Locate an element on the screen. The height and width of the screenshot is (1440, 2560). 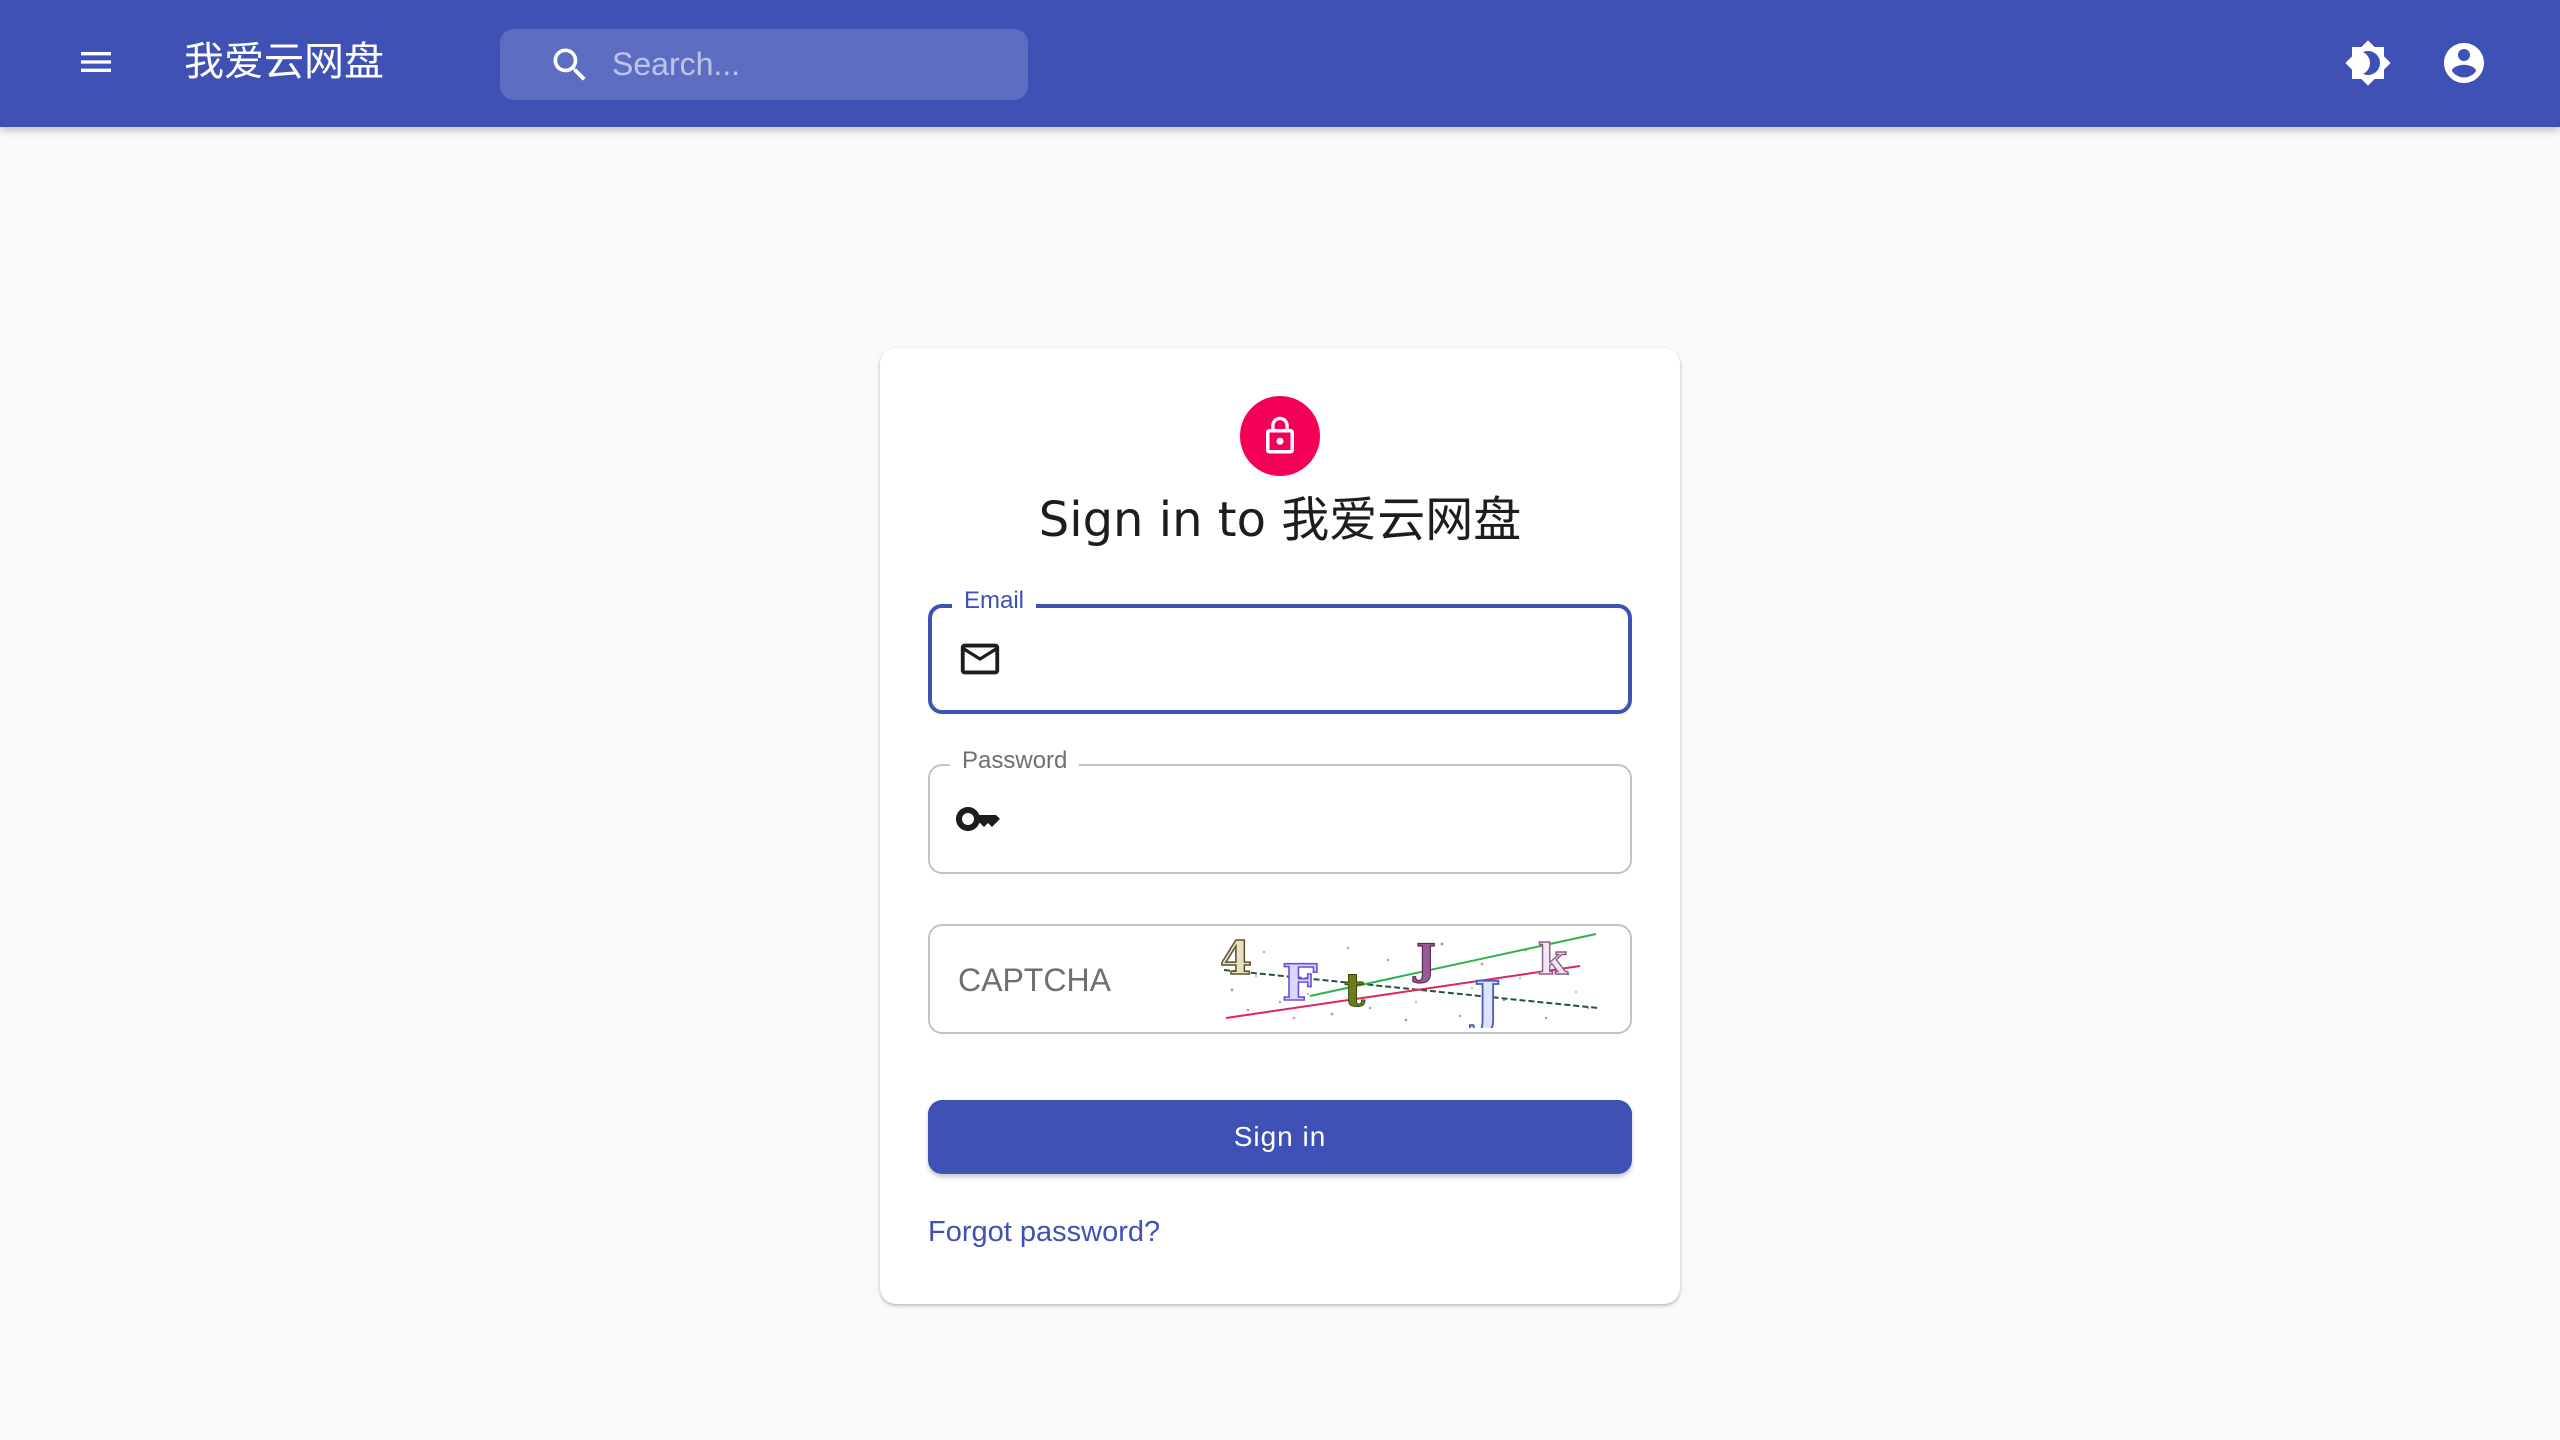
search-input is located at coordinates (812, 64).